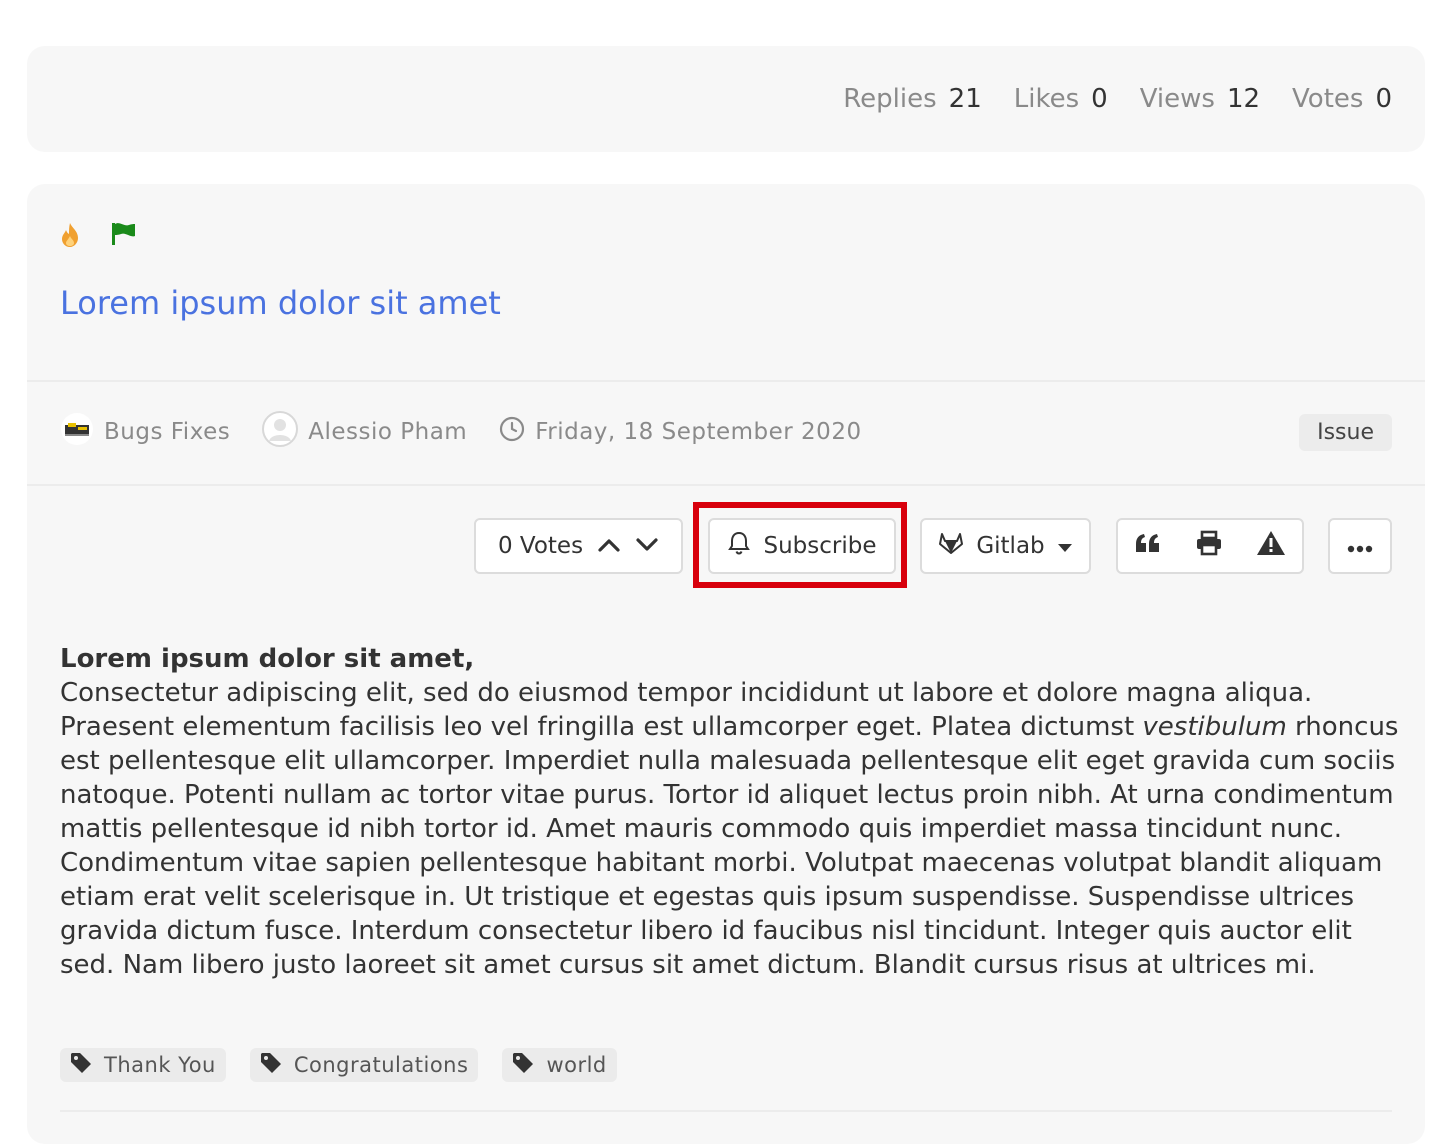 The image size is (1448, 1144). Describe the element at coordinates (280, 303) in the screenshot. I see `post-title: Lorem ipsum dolor sit amet` at that location.